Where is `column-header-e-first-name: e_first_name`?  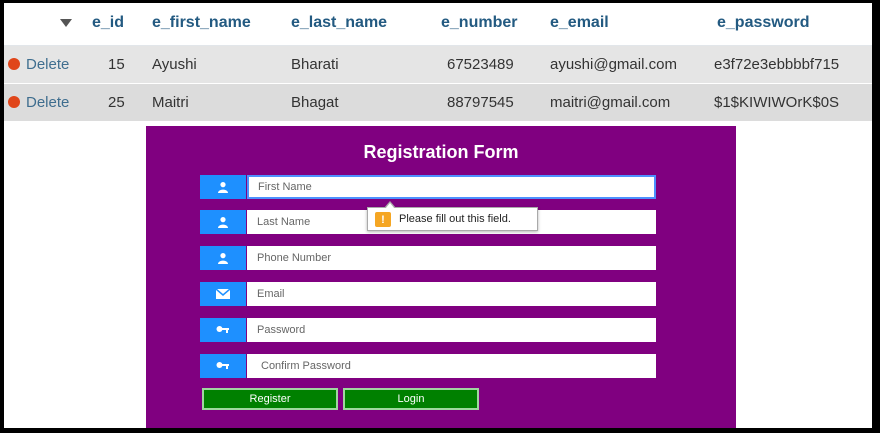
column-header-e-first-name: e_first_name is located at coordinates (201, 23).